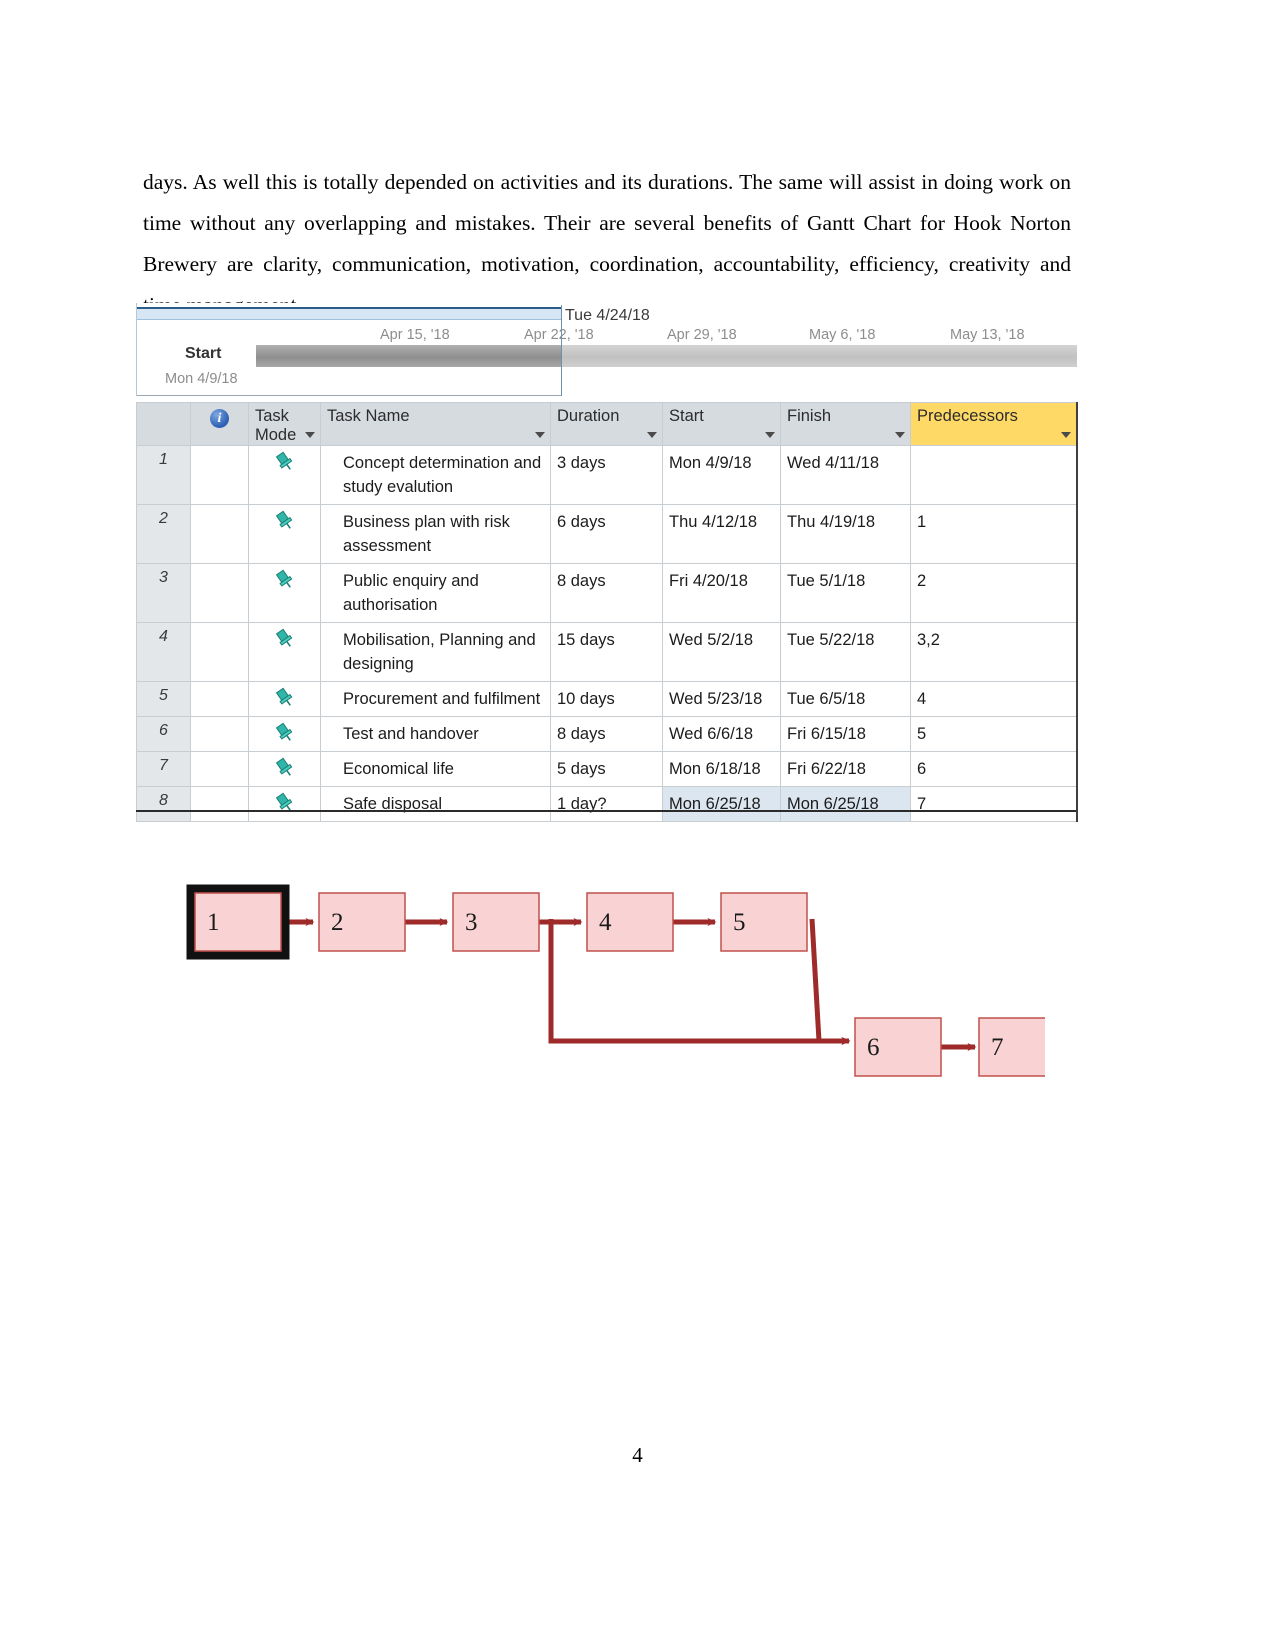 The height and width of the screenshot is (1650, 1275). I want to click on row-finish: Tue 5/22/18, so click(845, 652).